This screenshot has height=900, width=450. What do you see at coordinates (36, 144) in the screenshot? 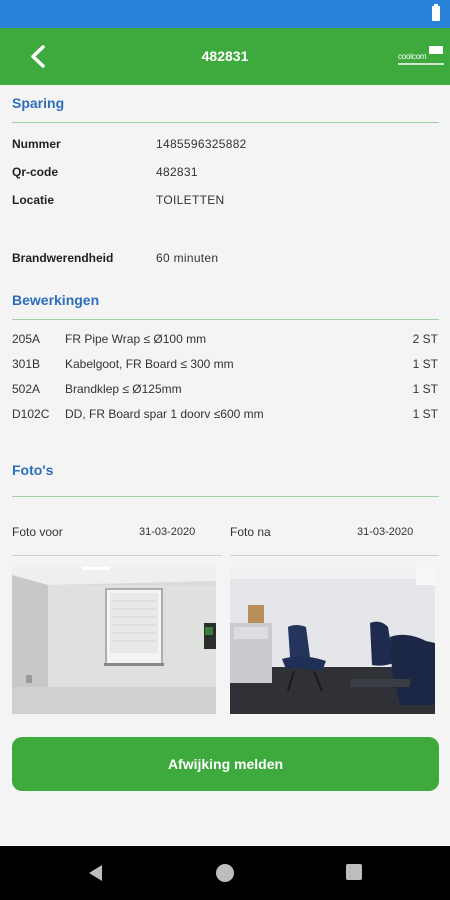
I see `field-label-nummer: Nummer` at bounding box center [36, 144].